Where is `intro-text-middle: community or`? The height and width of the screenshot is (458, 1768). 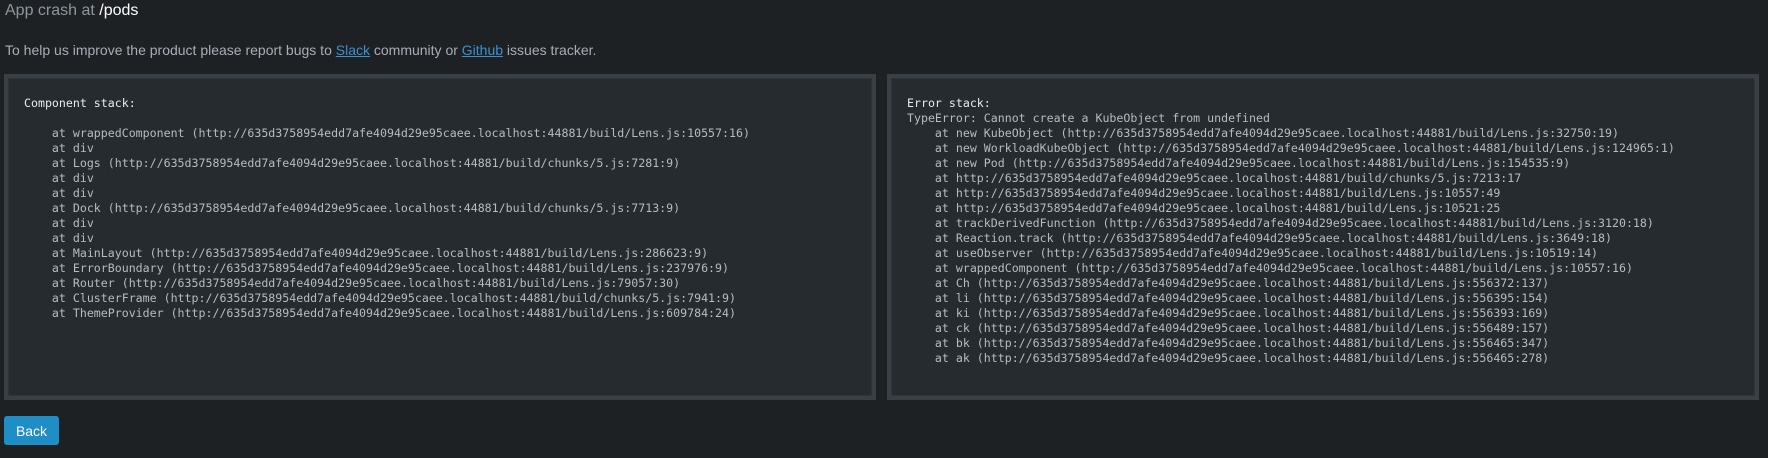 intro-text-middle: community or is located at coordinates (415, 50).